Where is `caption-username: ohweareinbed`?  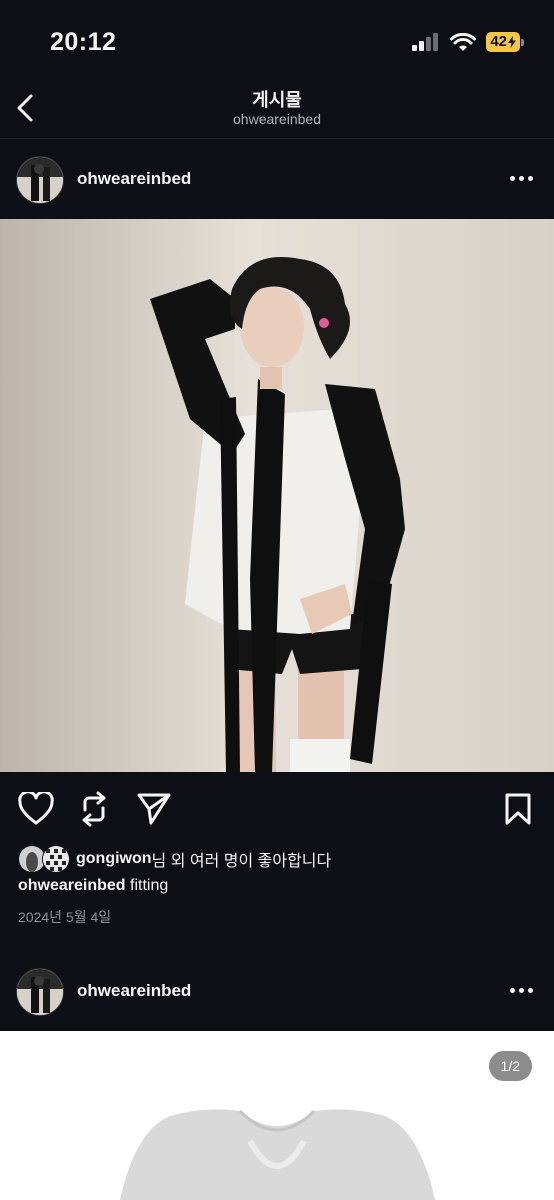 caption-username: ohweareinbed is located at coordinates (72, 885).